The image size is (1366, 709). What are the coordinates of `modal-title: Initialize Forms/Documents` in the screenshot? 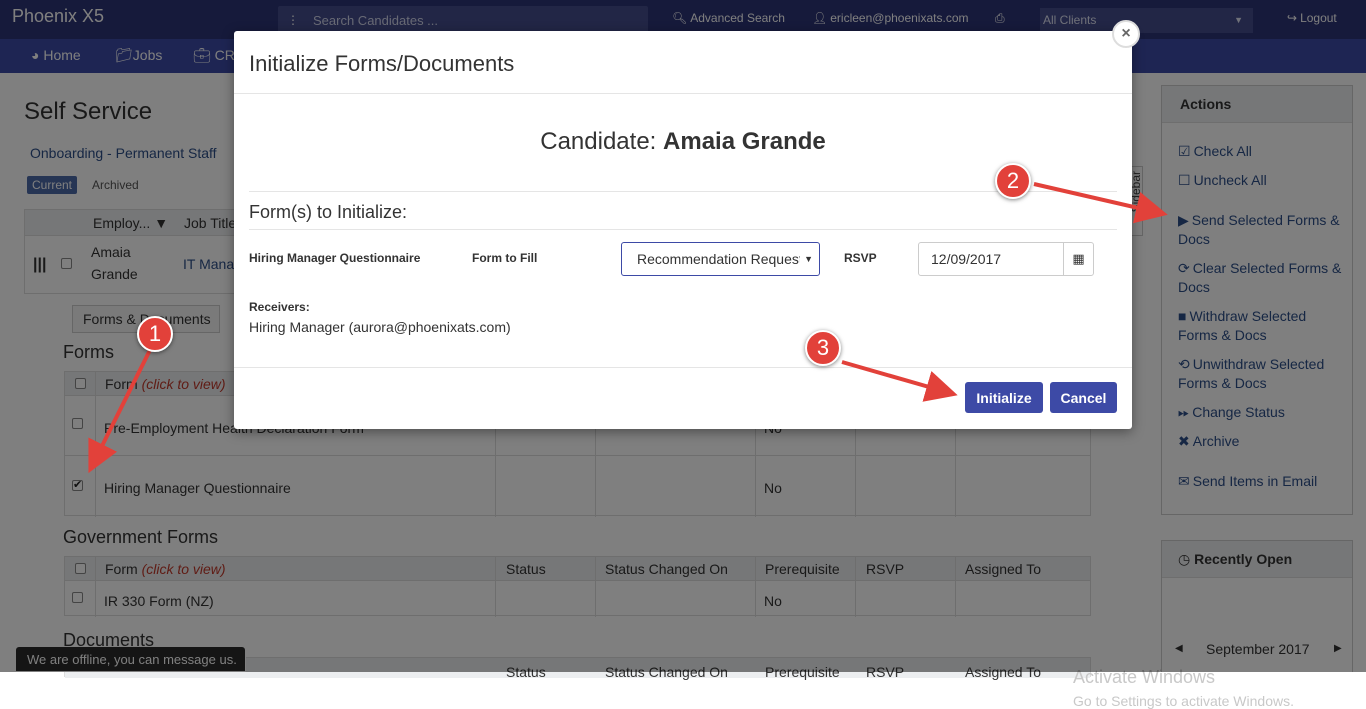 It's located at (382, 63).